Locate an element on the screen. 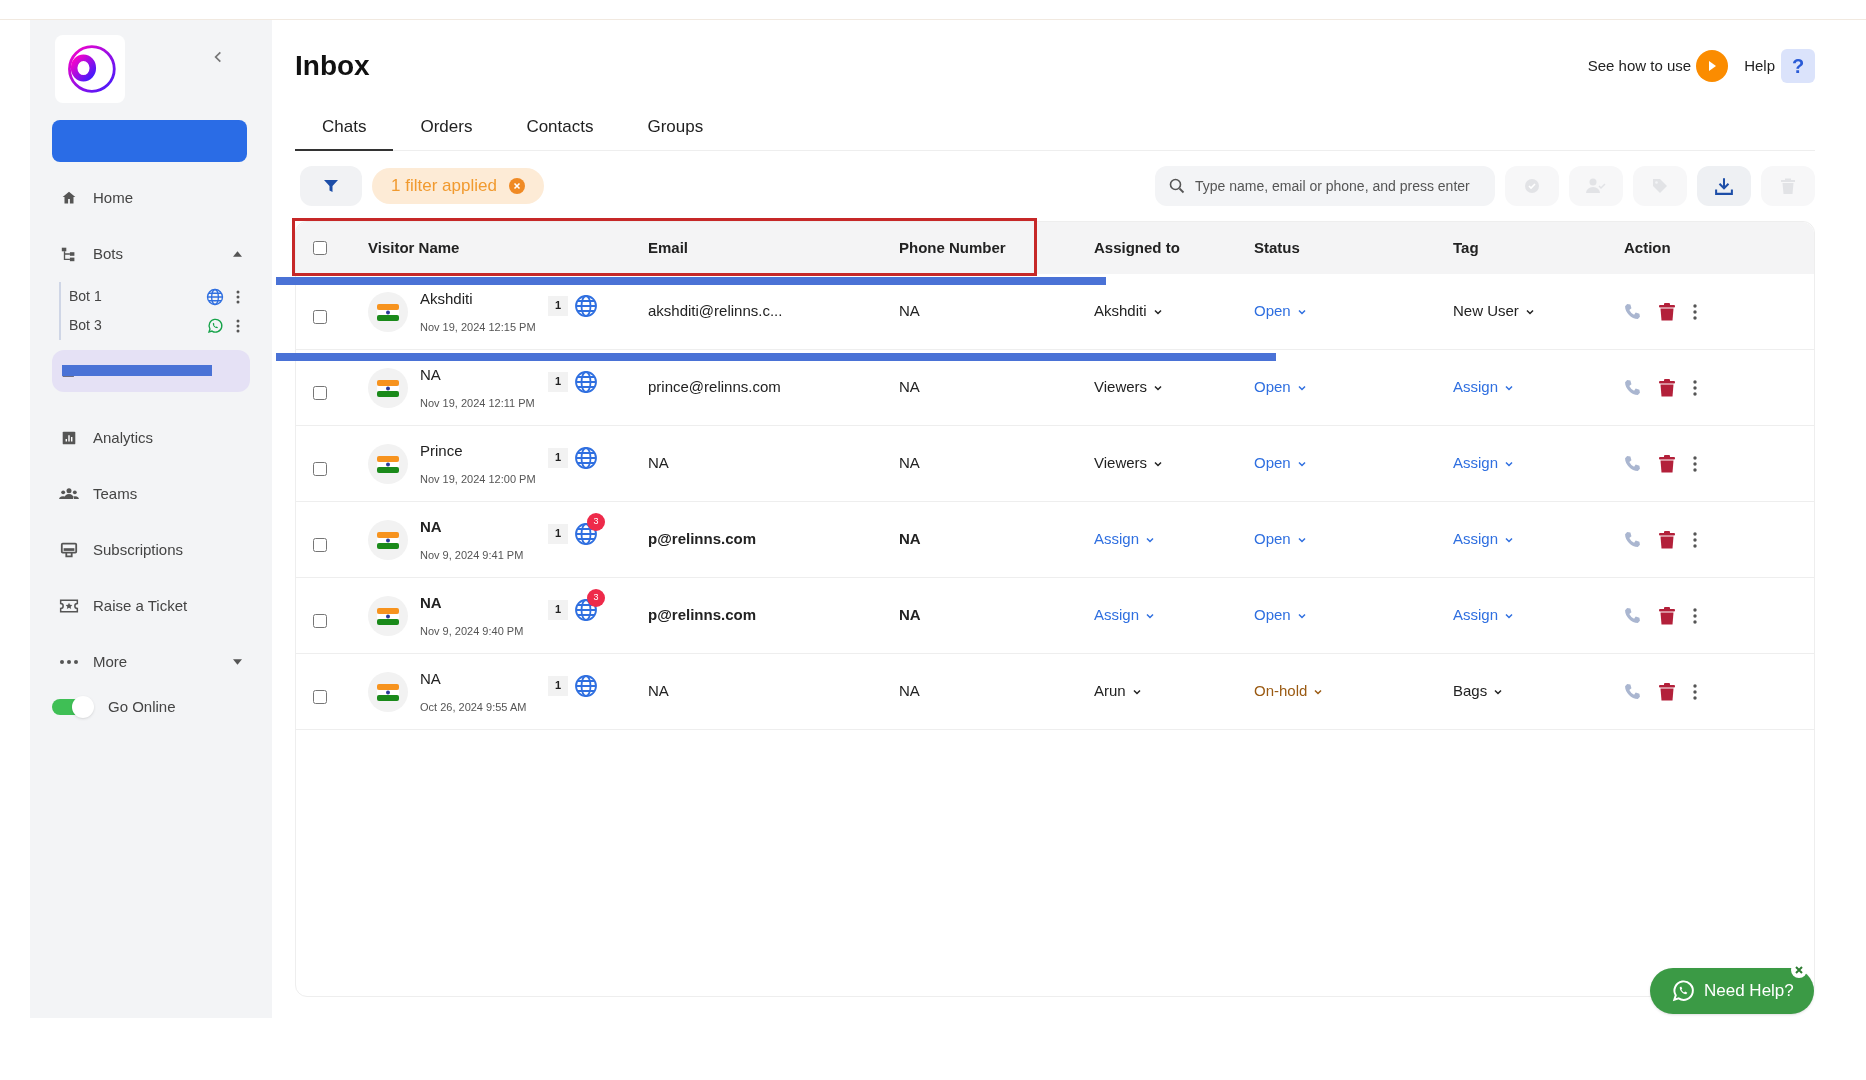 The height and width of the screenshot is (1080, 1866). nav-item: More is located at coordinates (151, 662).